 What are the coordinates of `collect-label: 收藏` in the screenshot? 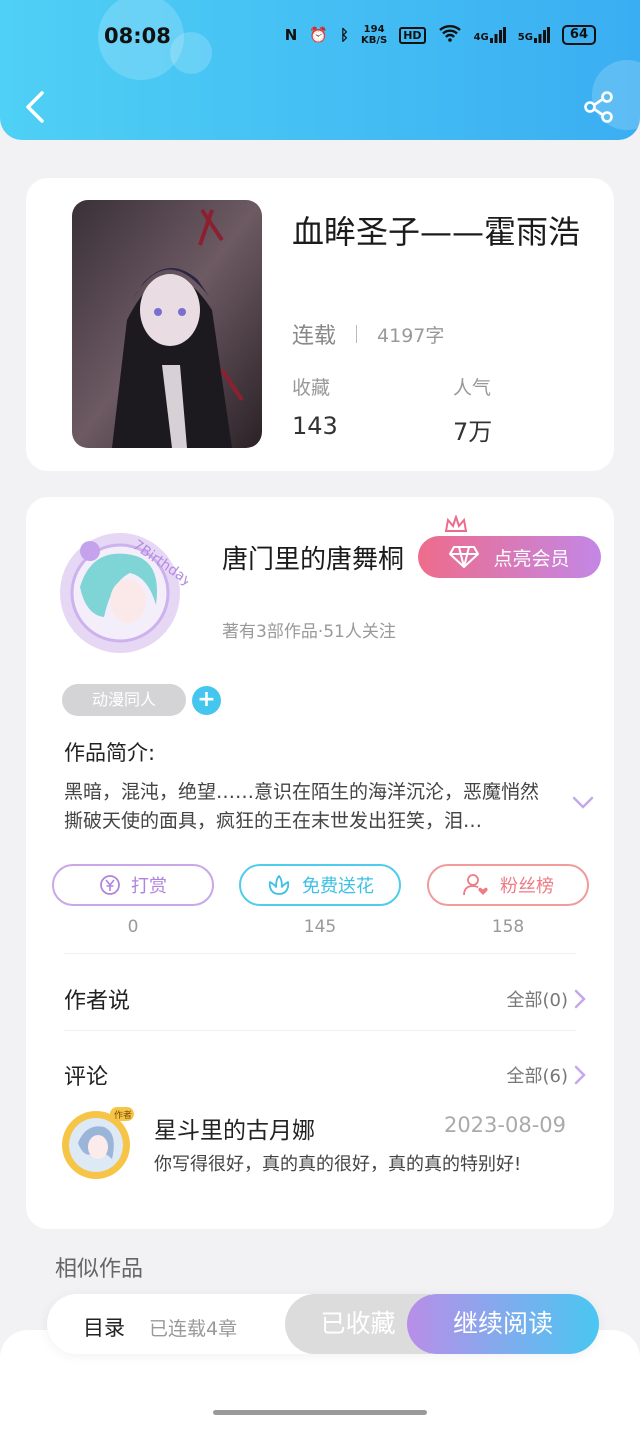 It's located at (311, 388).